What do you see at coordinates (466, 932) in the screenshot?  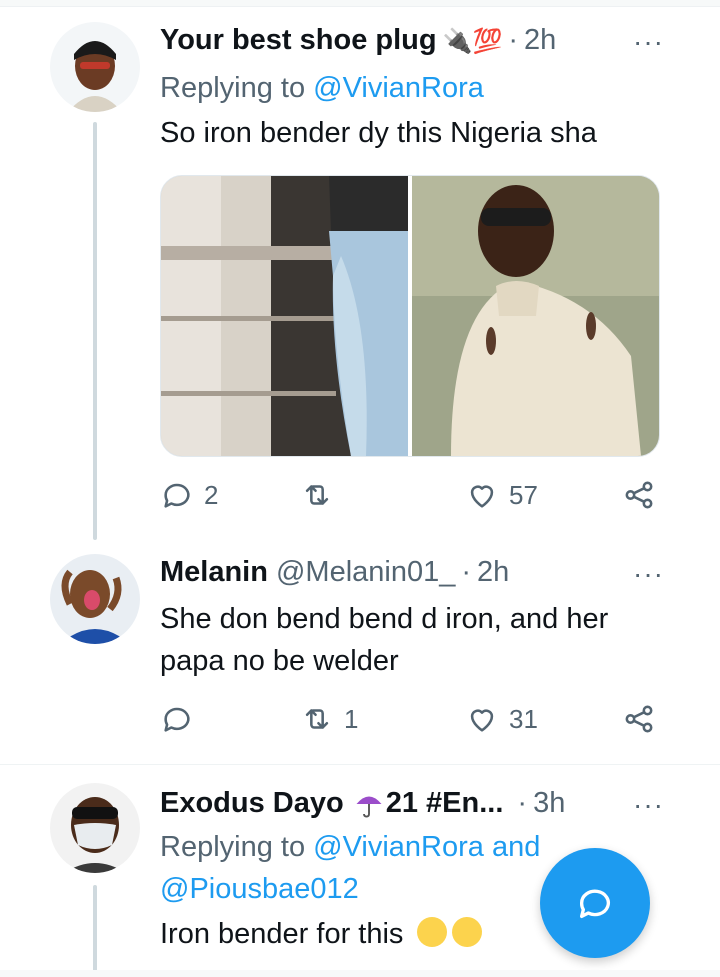 I see `rofl-emoji-icon` at bounding box center [466, 932].